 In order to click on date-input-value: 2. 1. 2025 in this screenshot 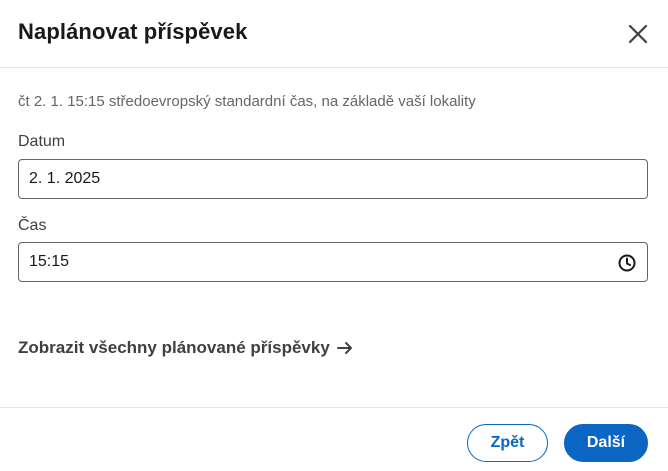, I will do `click(65, 178)`.